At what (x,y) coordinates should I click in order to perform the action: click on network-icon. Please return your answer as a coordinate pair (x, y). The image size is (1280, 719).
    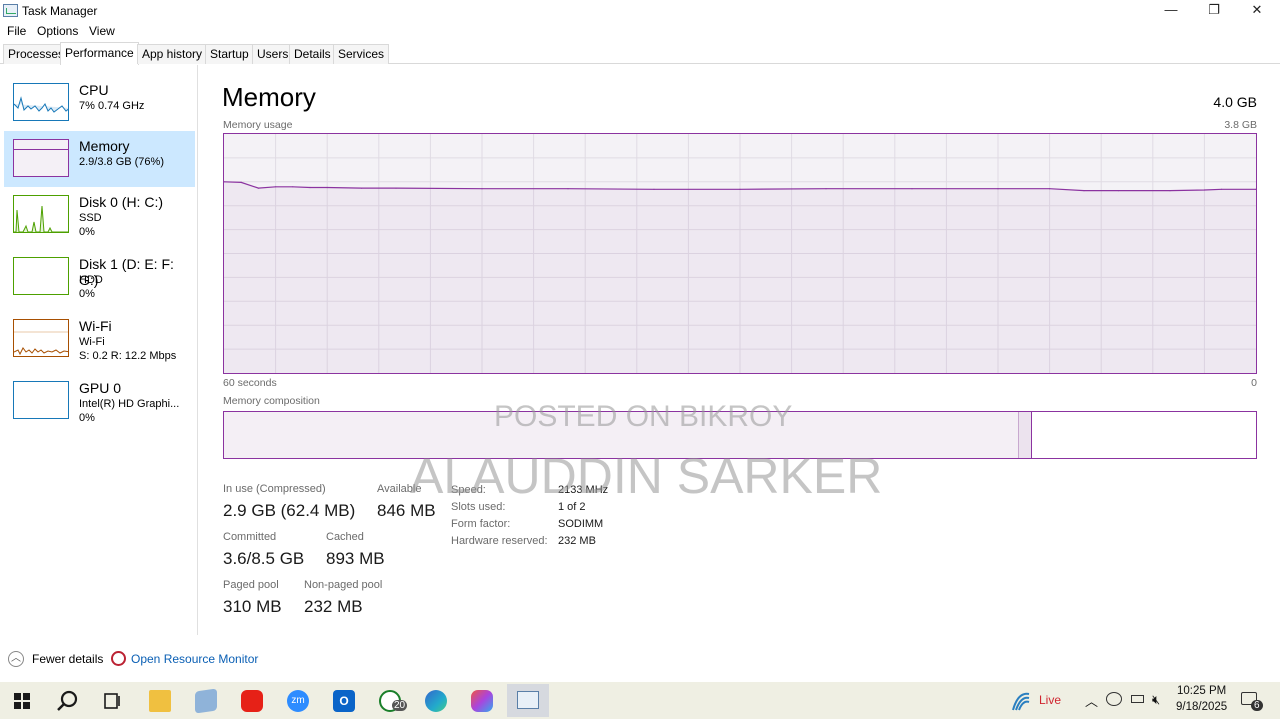
    Looking at the image, I should click on (1114, 699).